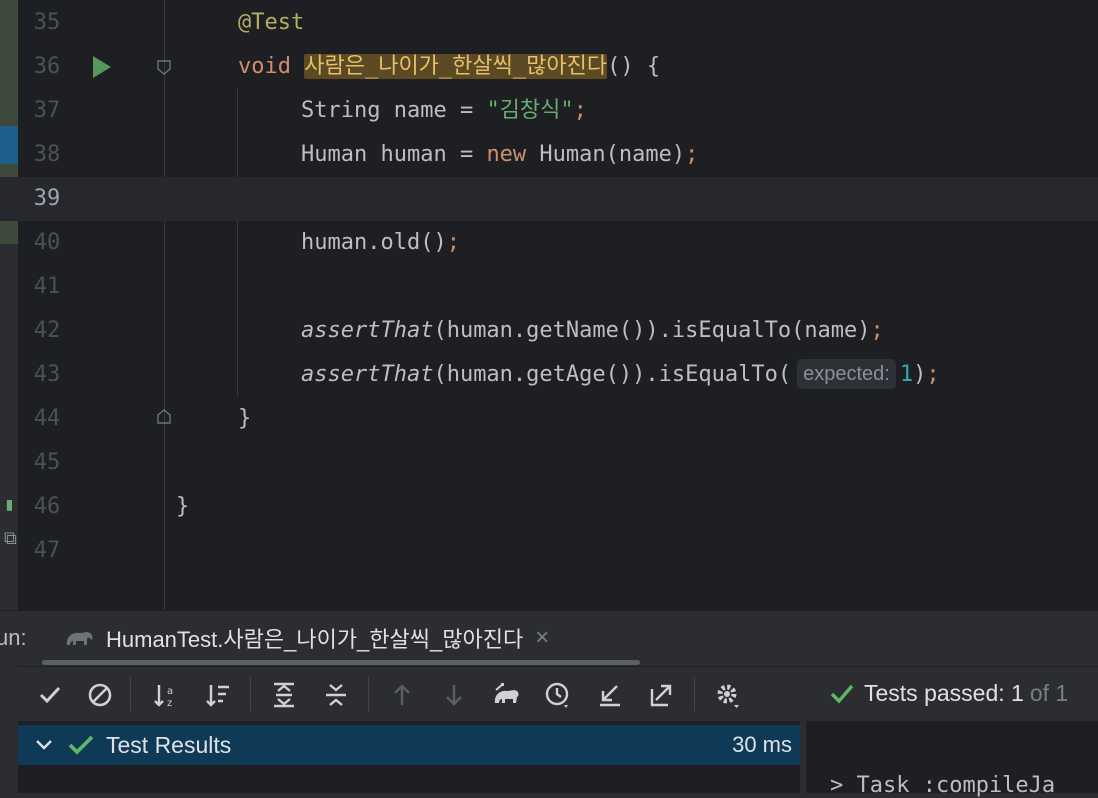  I want to click on previous-failed-icon, so click(402, 695).